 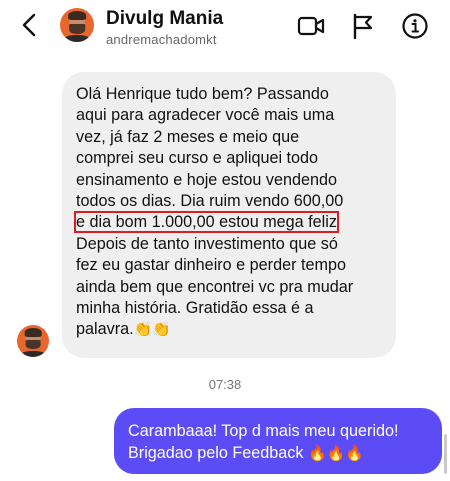 I want to click on message-line: ensinamento e hoje estou vendendo, so click(x=206, y=179).